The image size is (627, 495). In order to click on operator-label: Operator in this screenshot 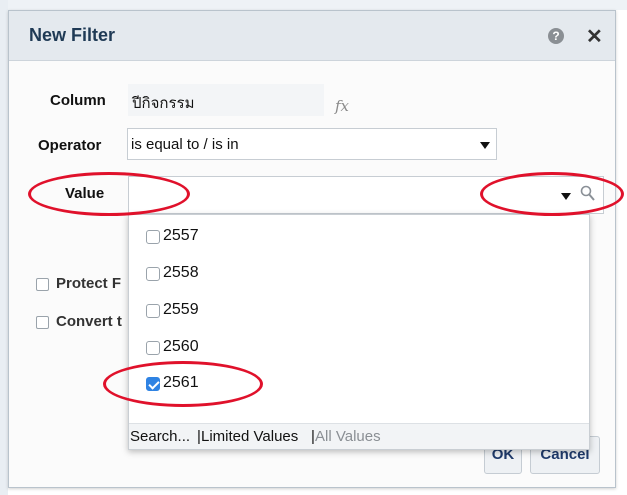, I will do `click(70, 145)`.